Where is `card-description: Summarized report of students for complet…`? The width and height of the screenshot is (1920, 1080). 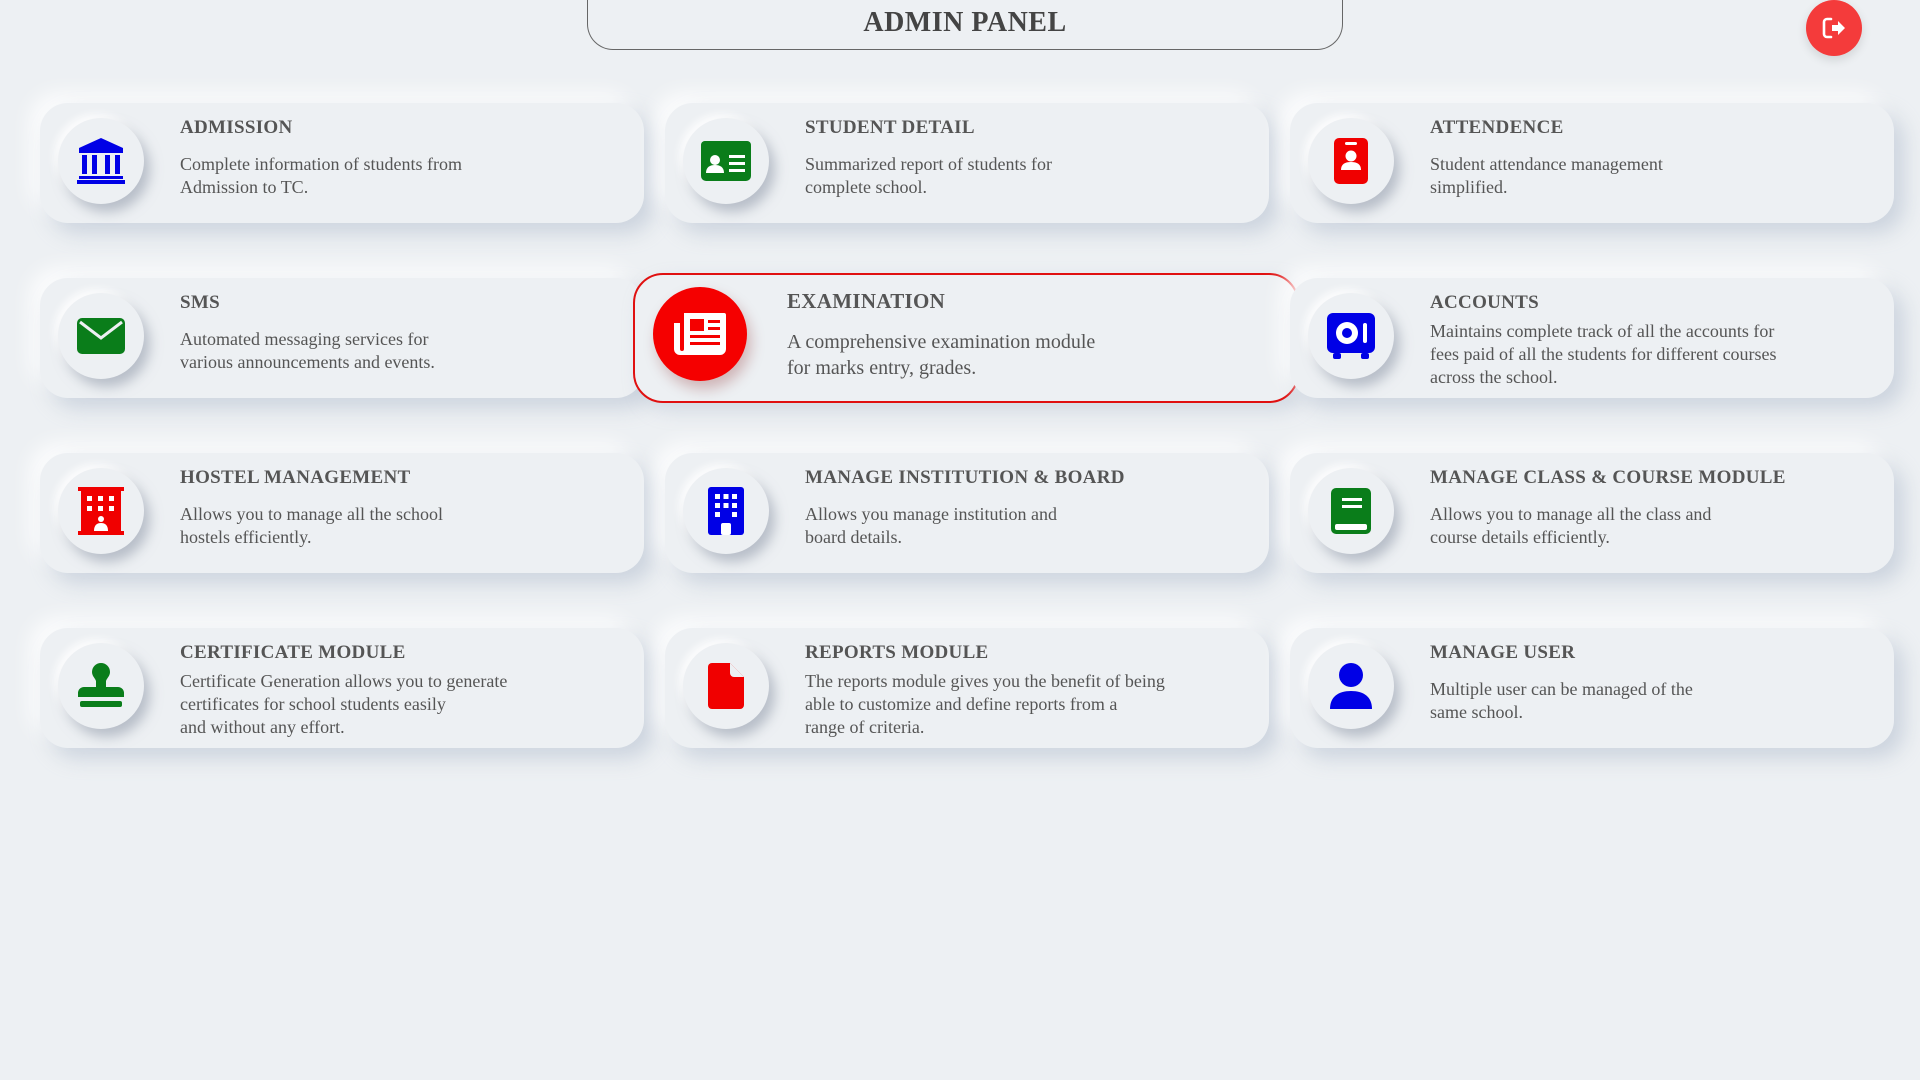 card-description: Summarized report of students for complet… is located at coordinates (928, 175).